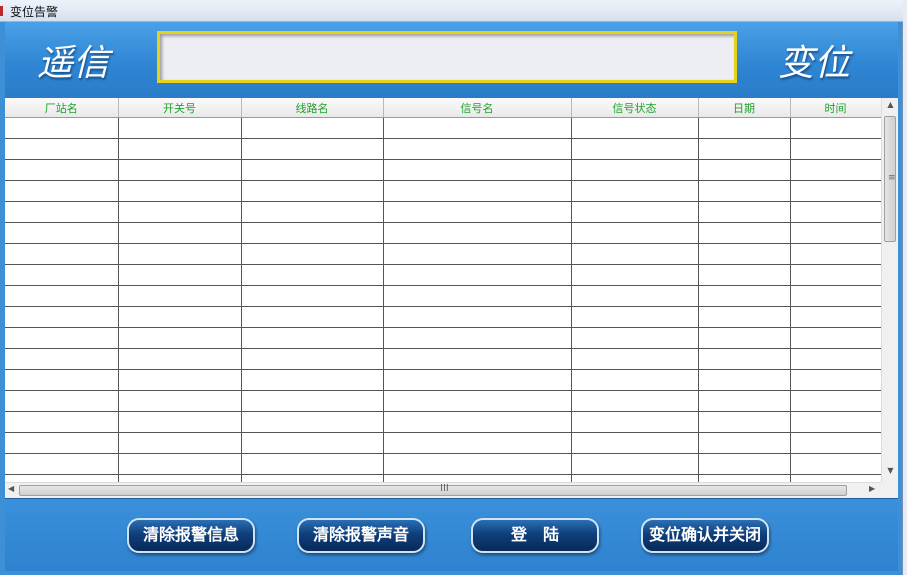 This screenshot has height=575, width=907. Describe the element at coordinates (890, 104) in the screenshot. I see `scroll-up-icon: ▲` at that location.